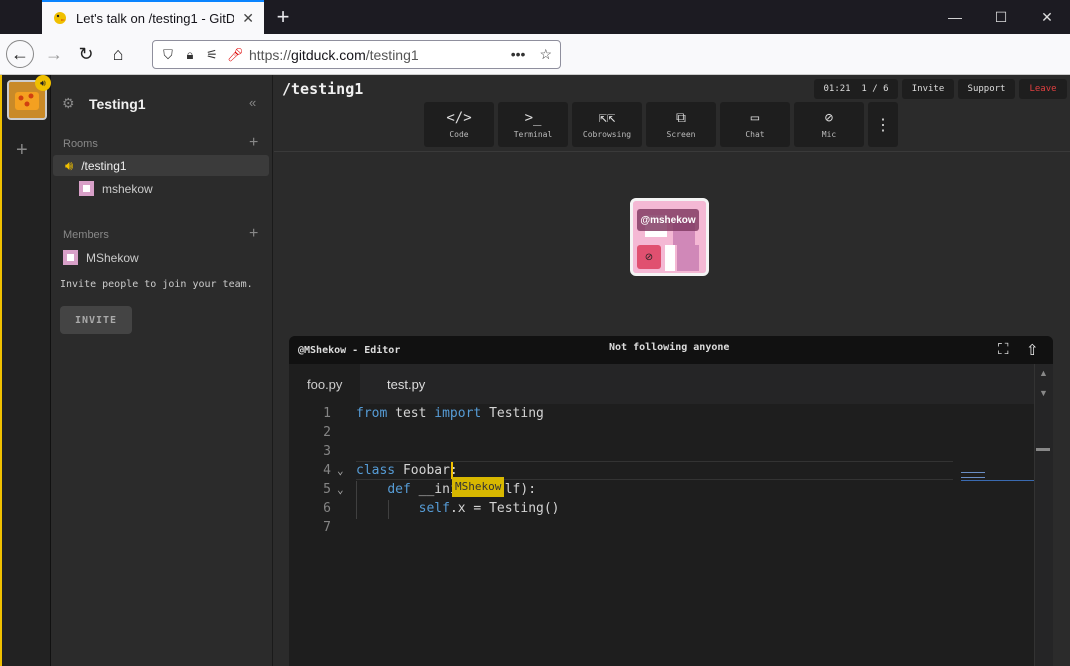 The height and width of the screenshot is (666, 1070). I want to click on tool-label: Code, so click(459, 134).